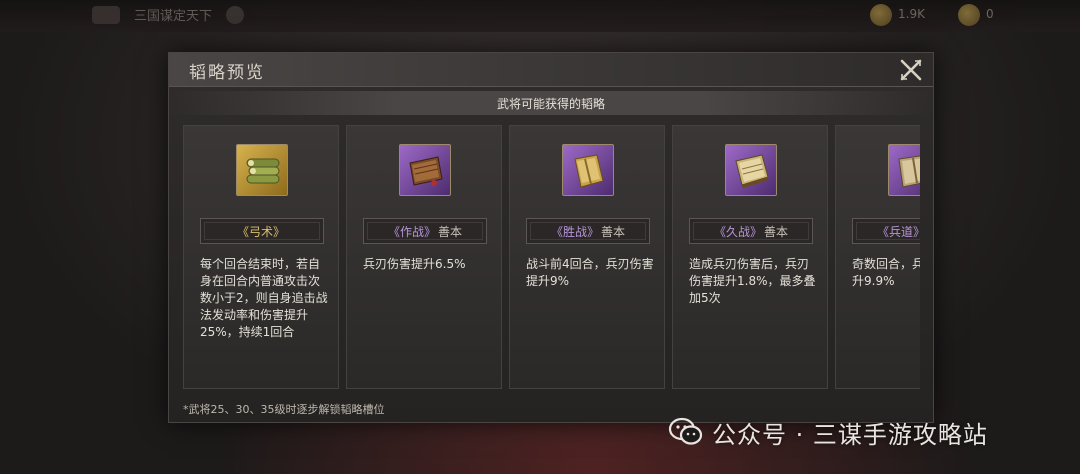 This screenshot has height=474, width=1080. What do you see at coordinates (685, 431) in the screenshot?
I see `wechat-icon` at bounding box center [685, 431].